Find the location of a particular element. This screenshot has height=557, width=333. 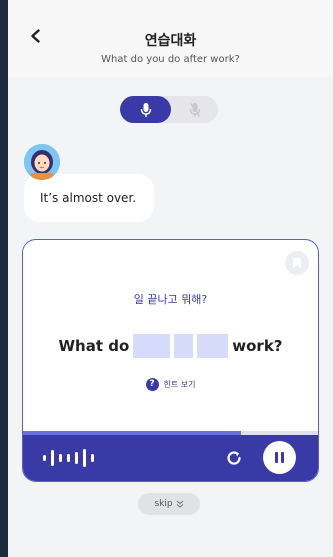

header: 연습대화 What do you do after work? is located at coordinates (170, 39).